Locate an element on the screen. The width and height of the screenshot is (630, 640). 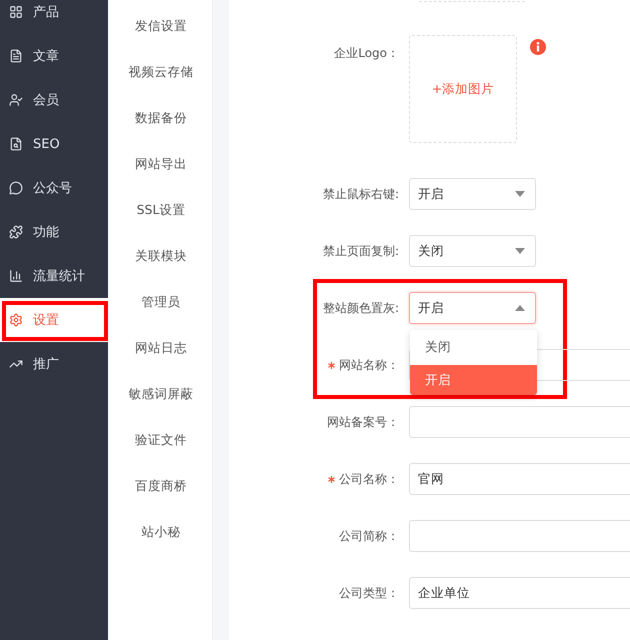
sidebar-label: 功能 is located at coordinates (46, 232).